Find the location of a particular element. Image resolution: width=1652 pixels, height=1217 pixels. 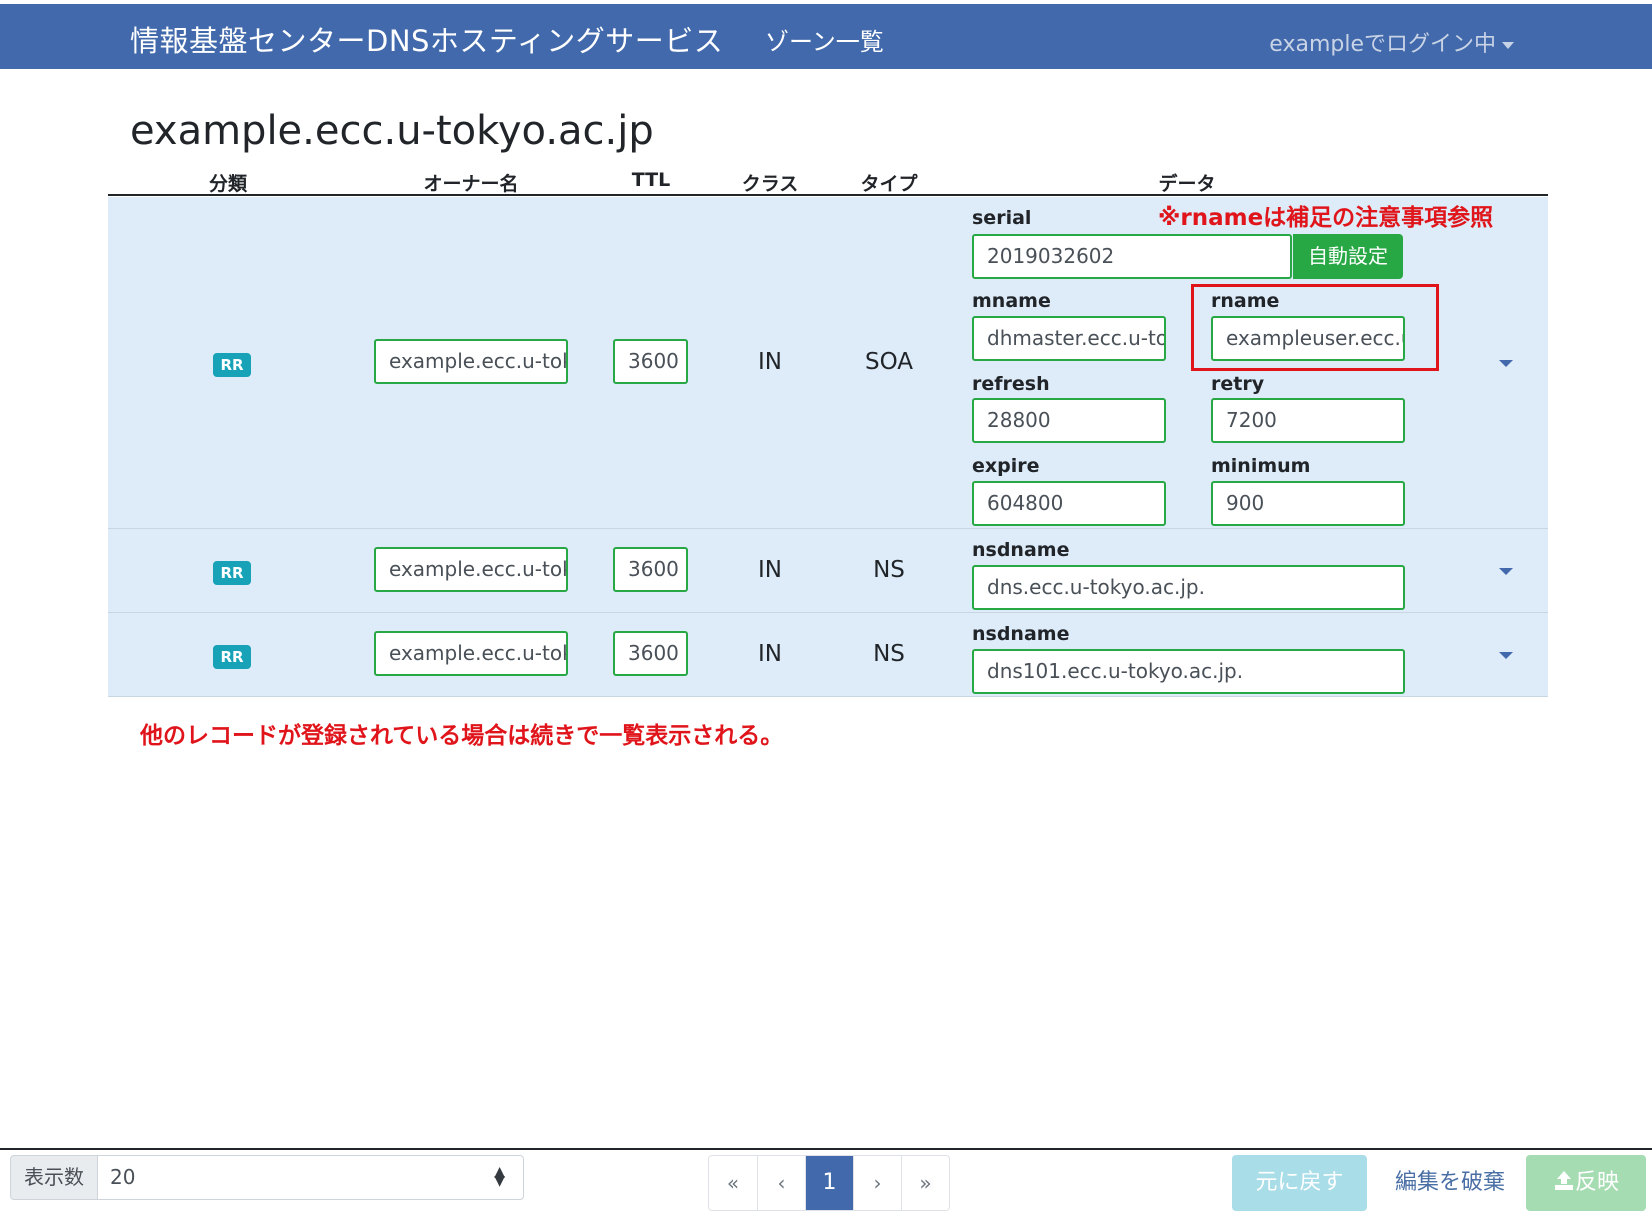

retry-label: retry is located at coordinates (1238, 384).